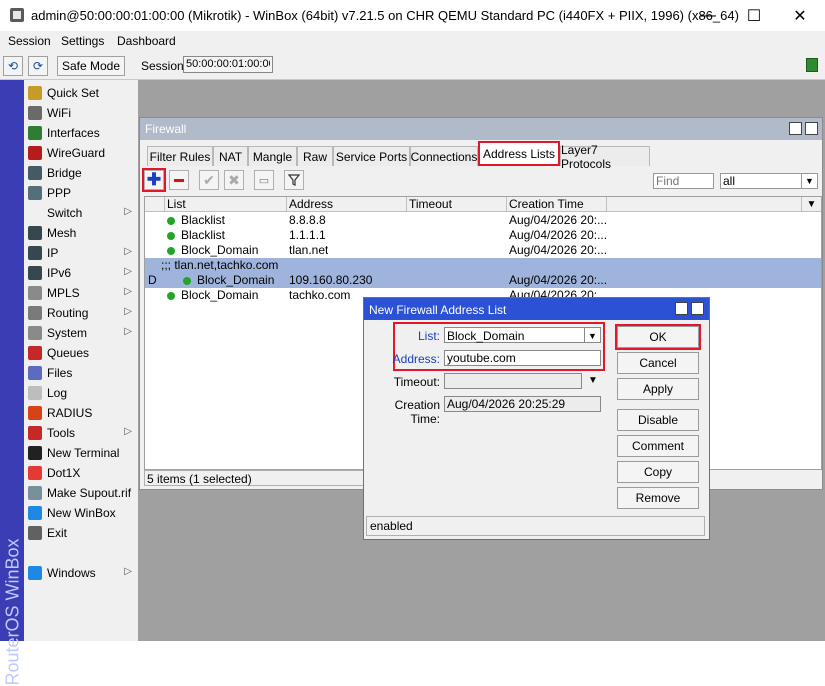 The height and width of the screenshot is (686, 825). Describe the element at coordinates (13, 66) in the screenshot. I see `undo-button: ⟲` at that location.